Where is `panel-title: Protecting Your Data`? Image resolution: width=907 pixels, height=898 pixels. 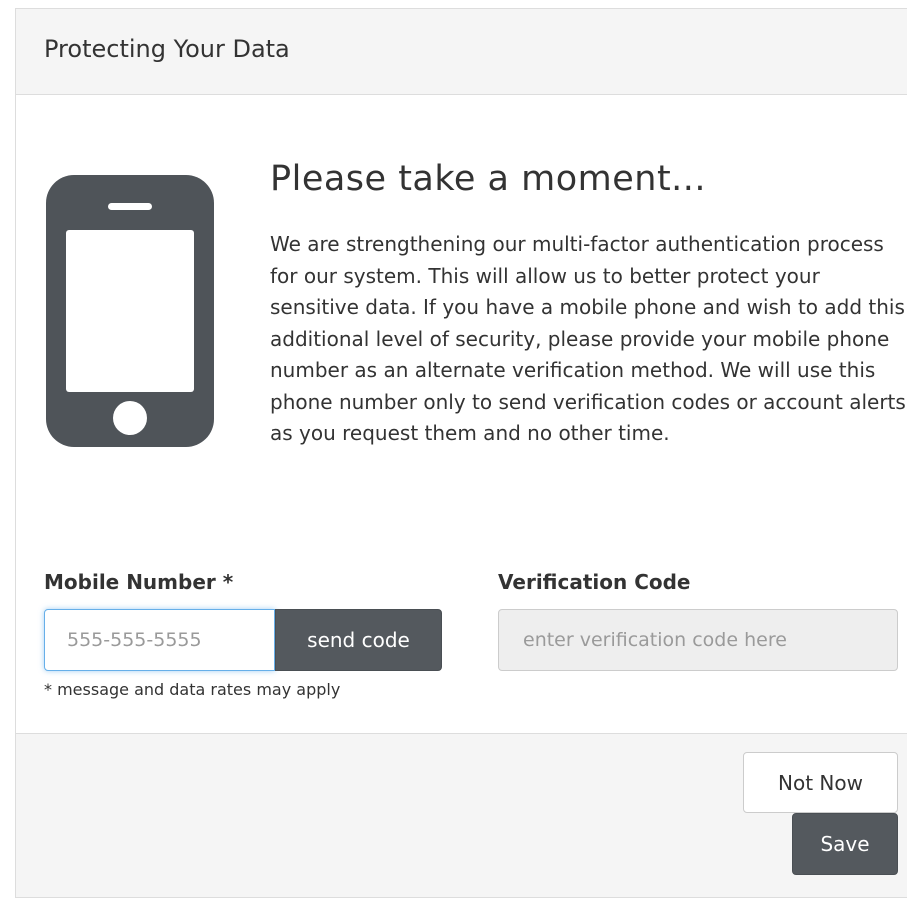 panel-title: Protecting Your Data is located at coordinates (167, 49).